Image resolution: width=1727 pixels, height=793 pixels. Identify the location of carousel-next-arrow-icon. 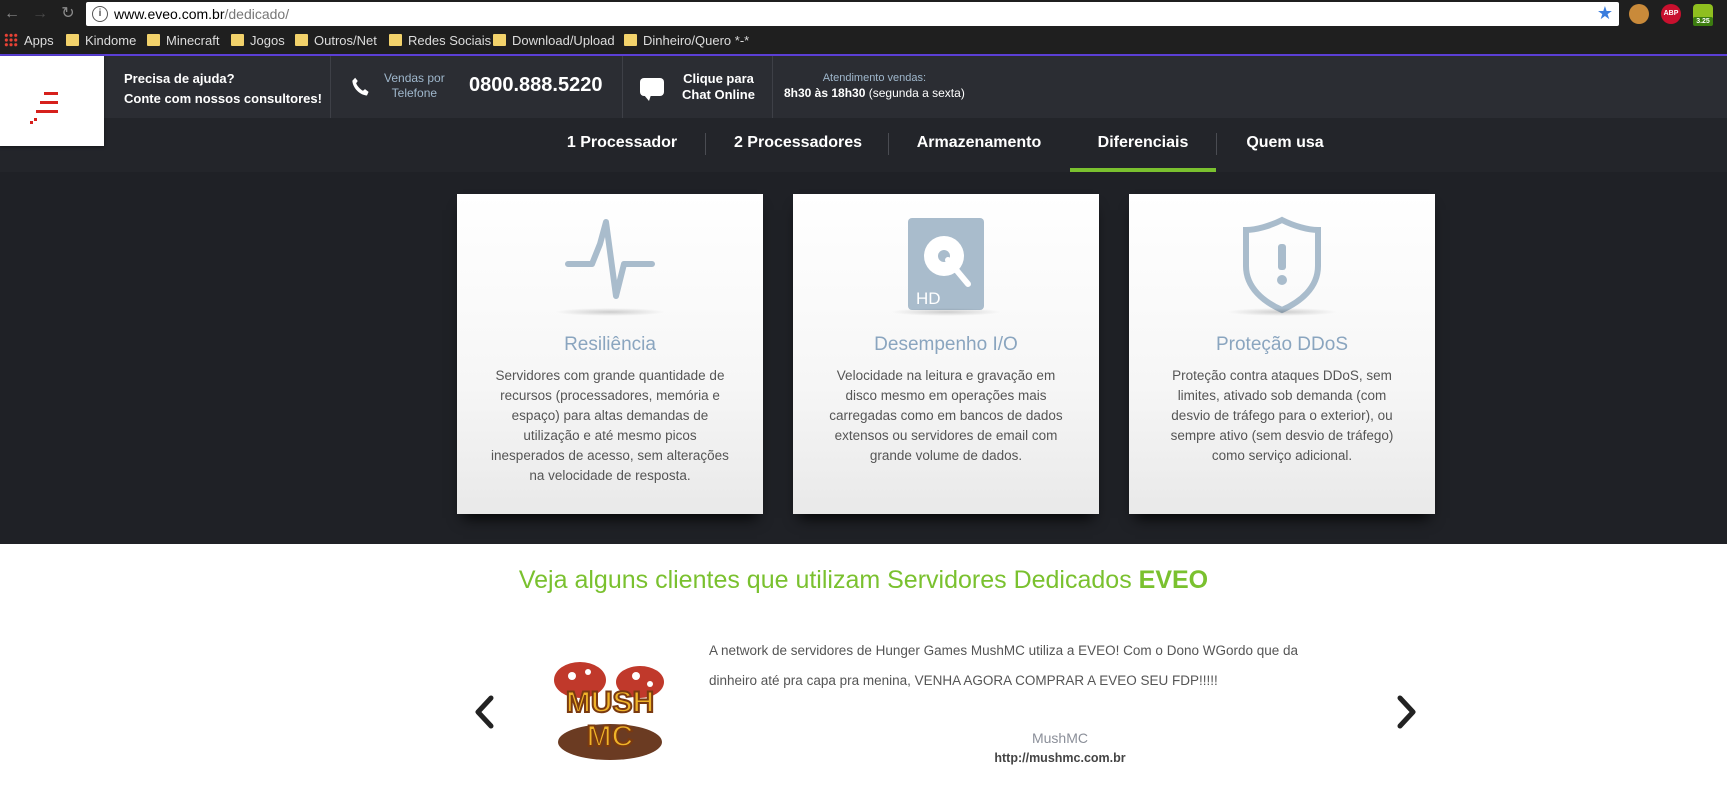
(1407, 712).